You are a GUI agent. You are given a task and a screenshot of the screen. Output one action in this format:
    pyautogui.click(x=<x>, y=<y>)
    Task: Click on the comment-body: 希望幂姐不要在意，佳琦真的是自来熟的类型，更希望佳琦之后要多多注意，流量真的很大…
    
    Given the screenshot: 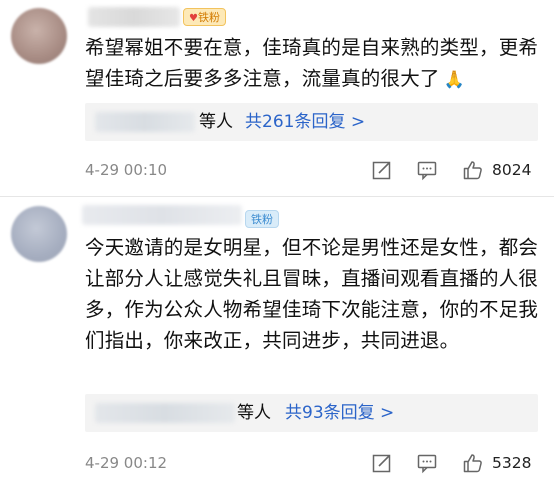 What is the action you would take?
    pyautogui.click(x=312, y=63)
    